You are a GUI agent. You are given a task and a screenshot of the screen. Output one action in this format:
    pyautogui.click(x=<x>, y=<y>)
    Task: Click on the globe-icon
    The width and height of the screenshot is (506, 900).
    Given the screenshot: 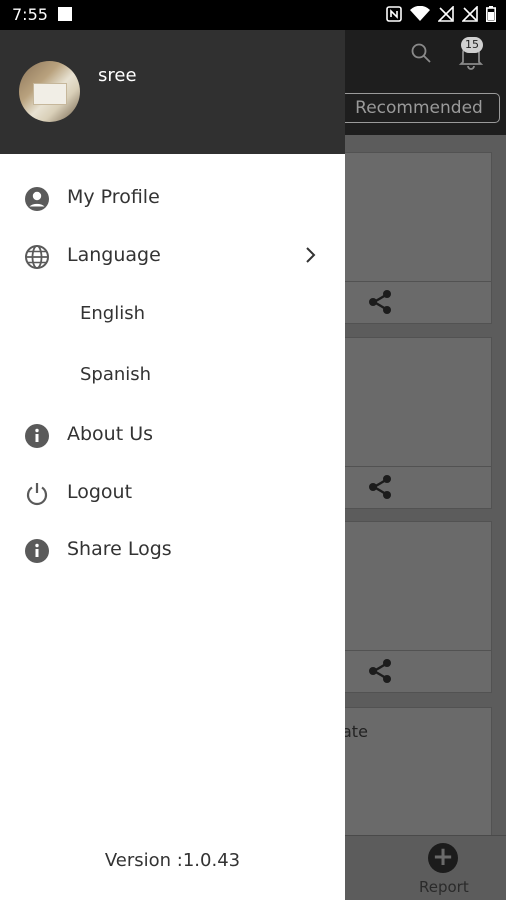 What is the action you would take?
    pyautogui.click(x=37, y=257)
    